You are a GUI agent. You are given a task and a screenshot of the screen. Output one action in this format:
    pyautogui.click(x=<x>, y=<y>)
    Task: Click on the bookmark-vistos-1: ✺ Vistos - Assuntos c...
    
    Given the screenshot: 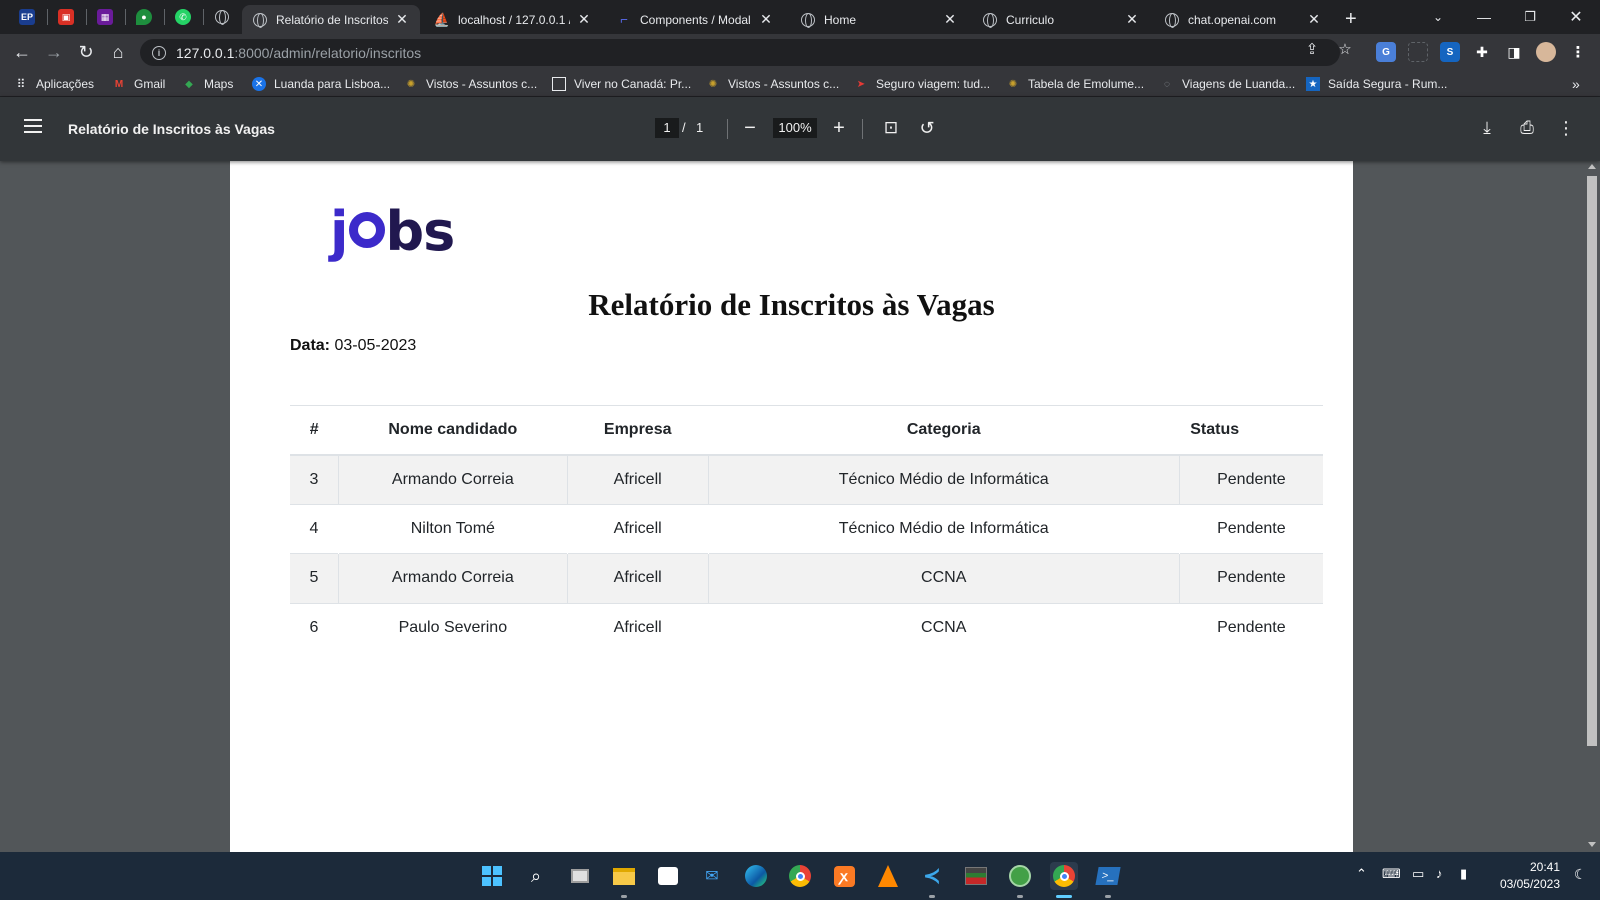 What is the action you would take?
    pyautogui.click(x=470, y=84)
    